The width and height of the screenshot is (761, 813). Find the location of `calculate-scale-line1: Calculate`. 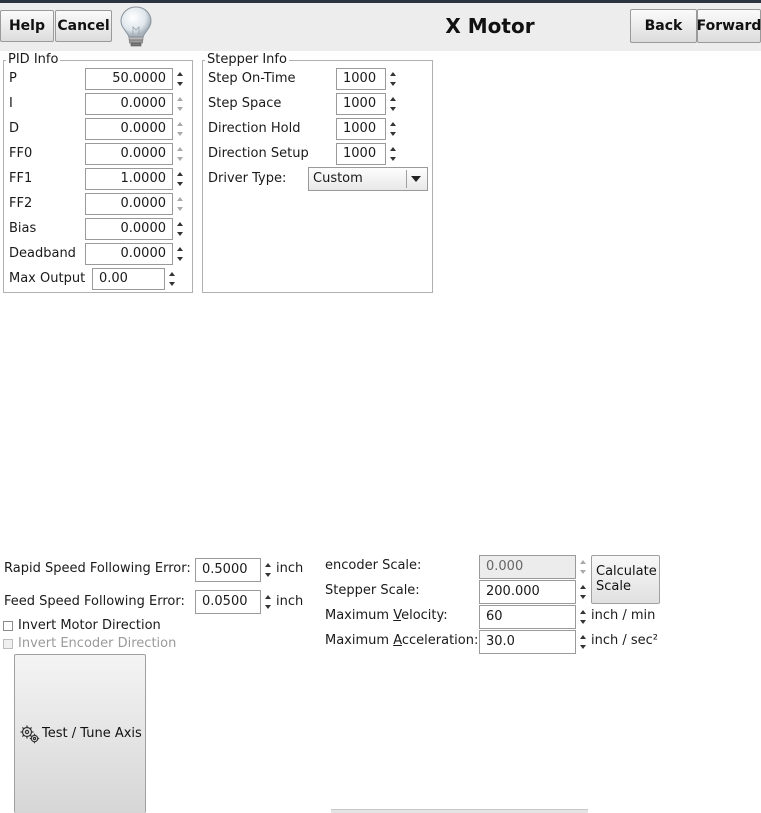

calculate-scale-line1: Calculate is located at coordinates (626, 571).